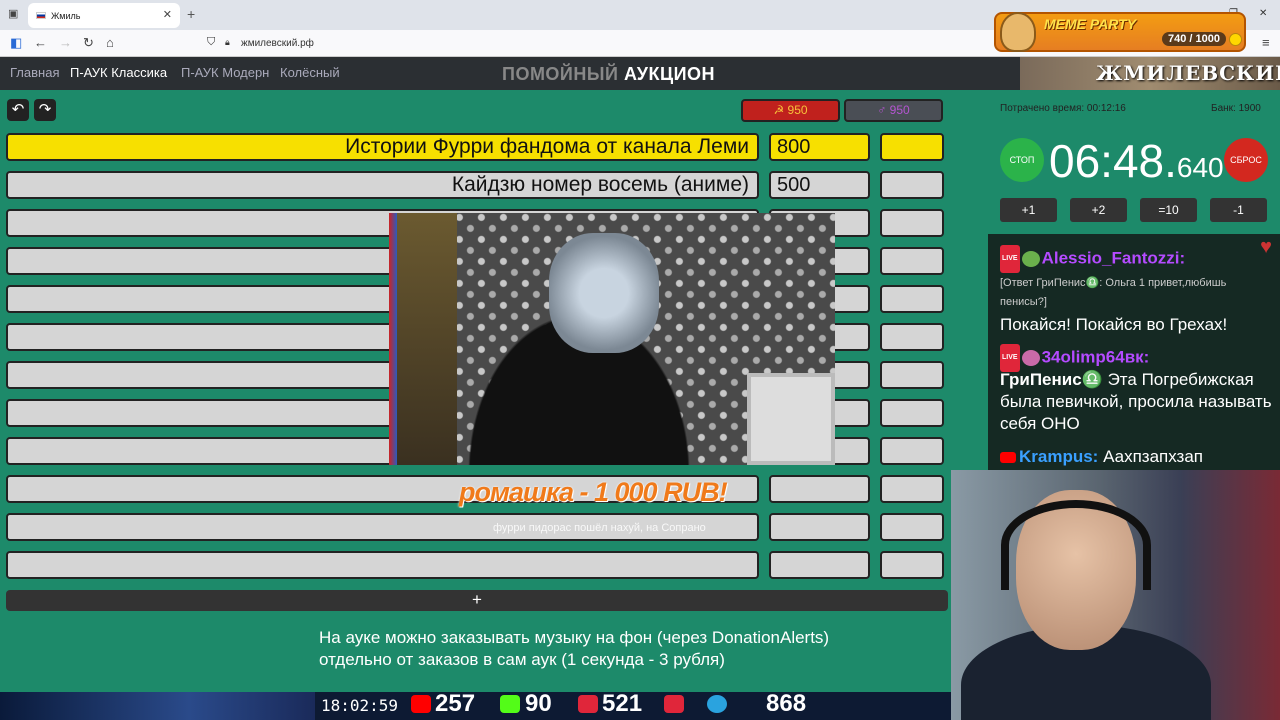 Image resolution: width=1280 pixels, height=720 pixels. I want to click on url-field: ⛉ 🔒︎ жмилевский.рф, so click(598, 43).